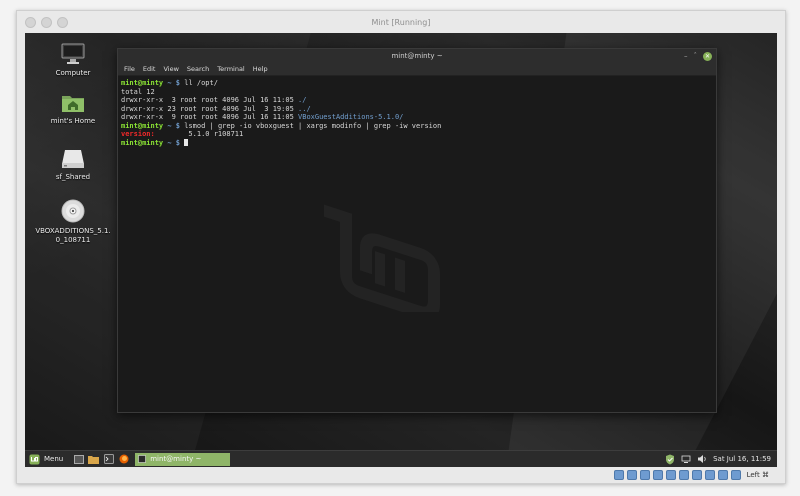 This screenshot has width=800, height=496. Describe the element at coordinates (302, 100) in the screenshot. I see `listing-dir: ./` at that location.